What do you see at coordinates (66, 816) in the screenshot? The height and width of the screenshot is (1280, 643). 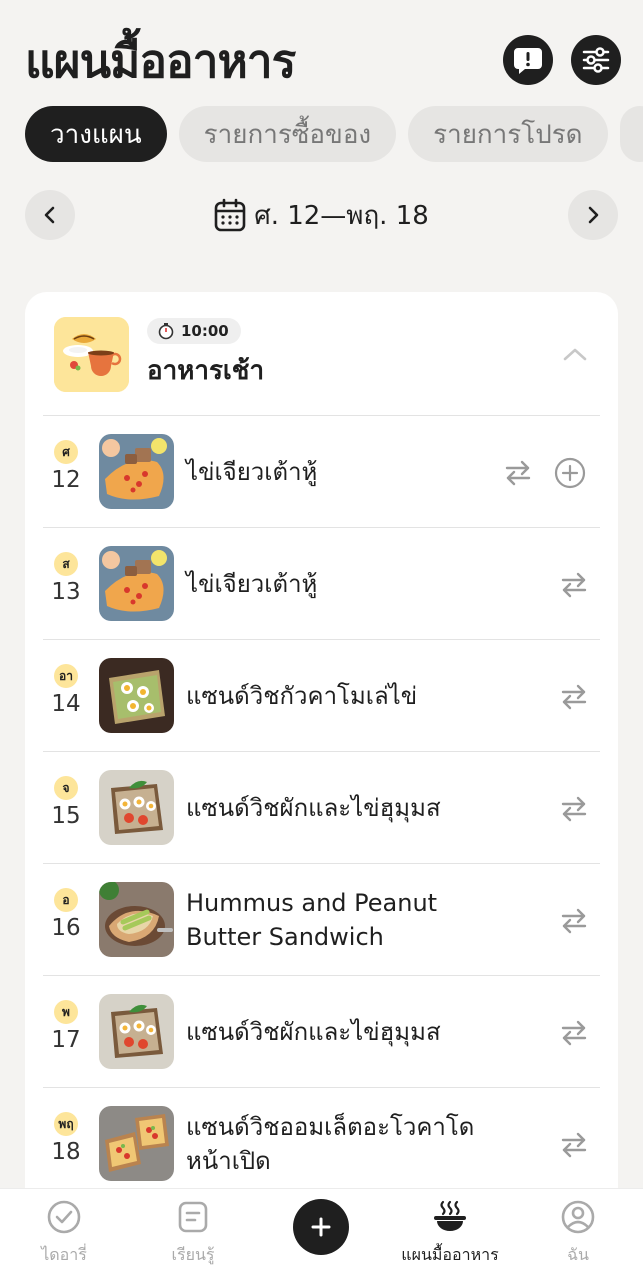 I see `day-number: 15` at bounding box center [66, 816].